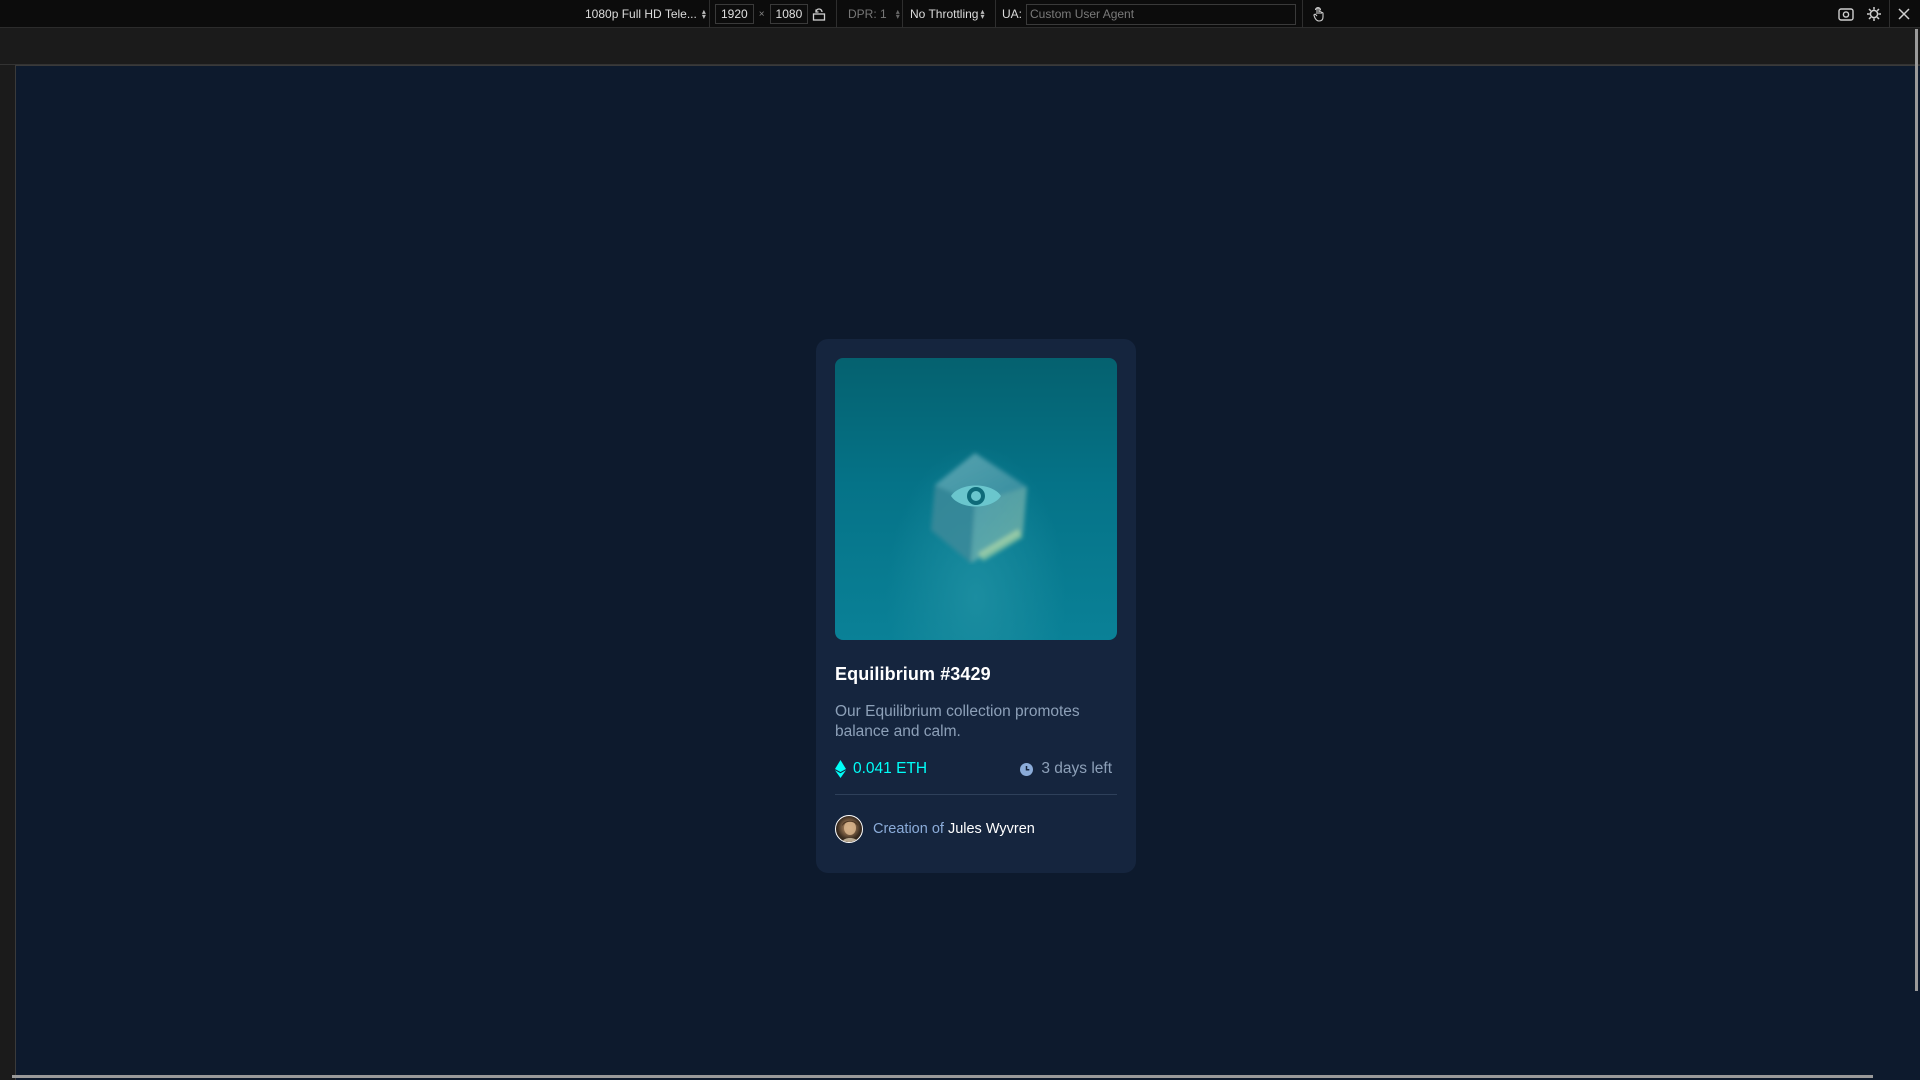 Image resolution: width=1920 pixels, height=1080 pixels. Describe the element at coordinates (976, 674) in the screenshot. I see `nft-title: Equilibrium #3429` at that location.